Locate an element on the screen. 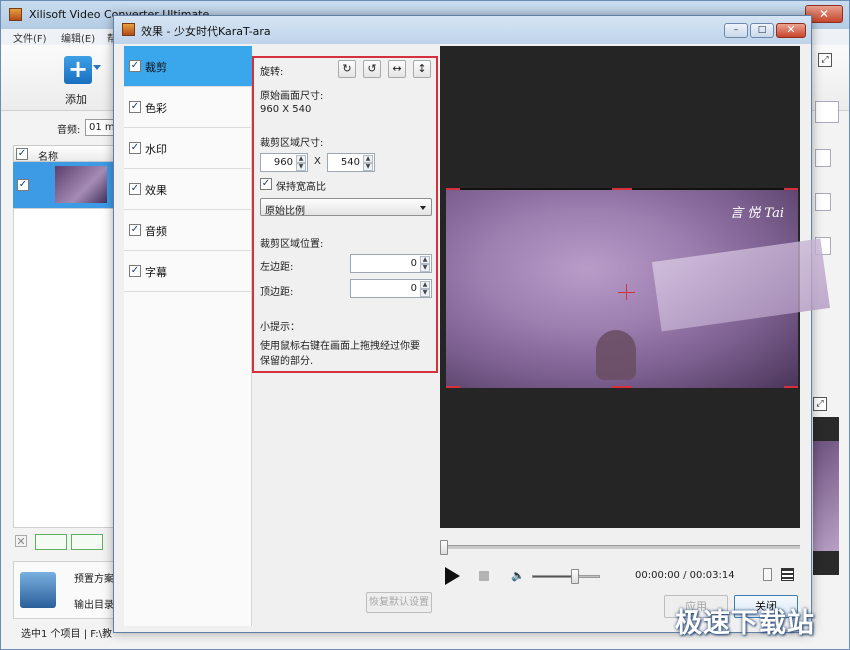  dialog-titlebar: 效果 - 少女时代KaraT-ara – □ ✕ is located at coordinates (462, 30).